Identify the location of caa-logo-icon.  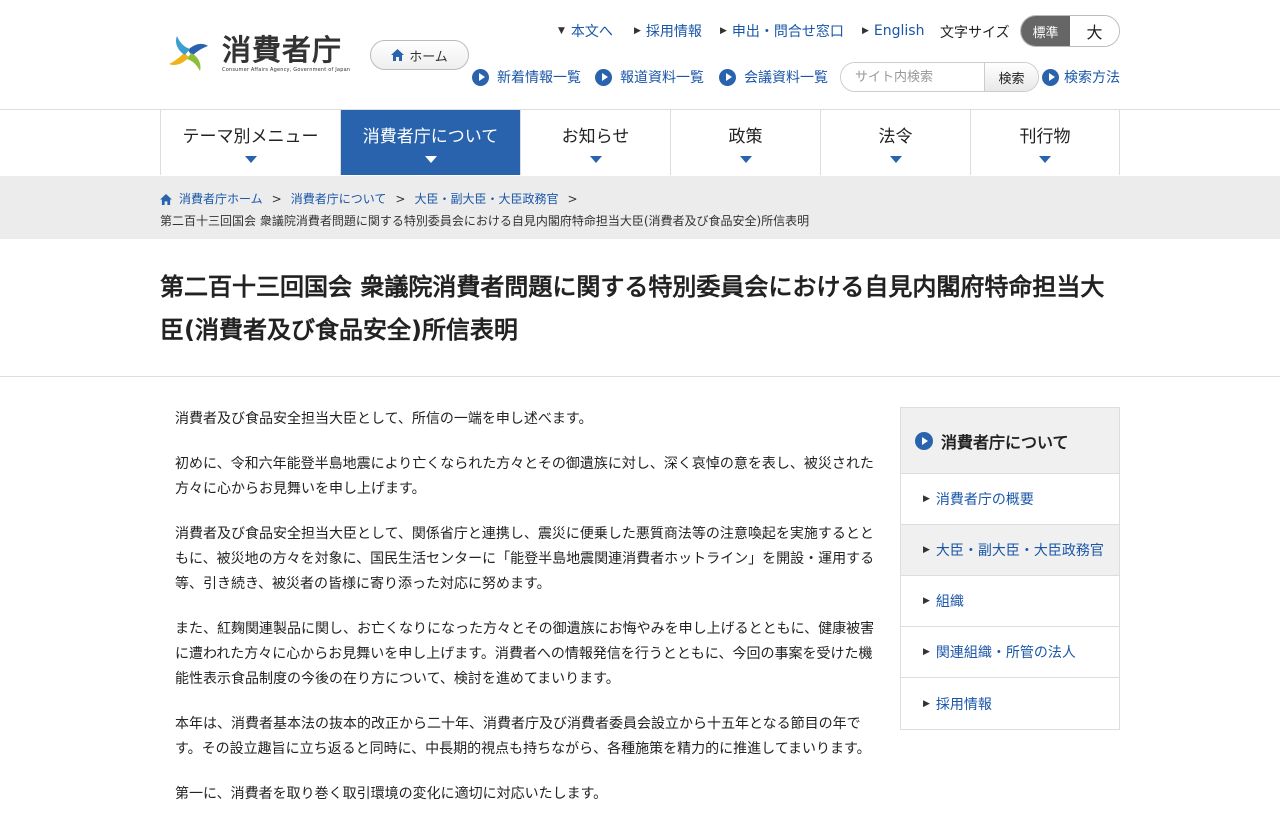
(188, 53).